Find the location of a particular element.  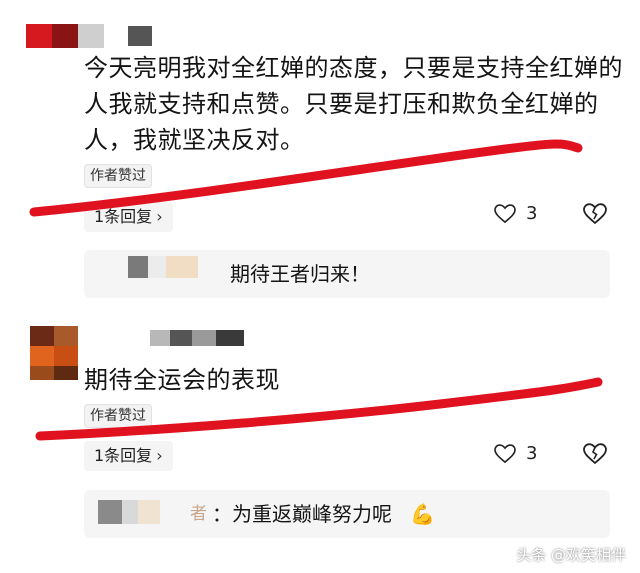

comment-line: 人，我就坚决反对。 is located at coordinates (194, 140).